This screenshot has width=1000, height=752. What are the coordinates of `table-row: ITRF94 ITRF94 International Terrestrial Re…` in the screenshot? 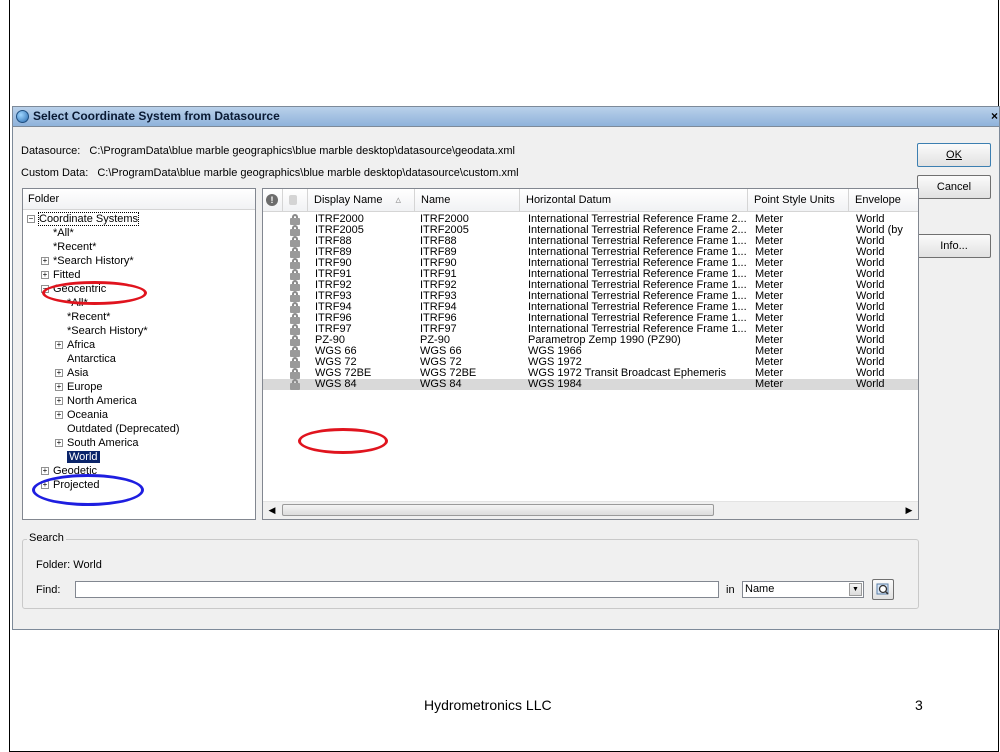 It's located at (590, 307).